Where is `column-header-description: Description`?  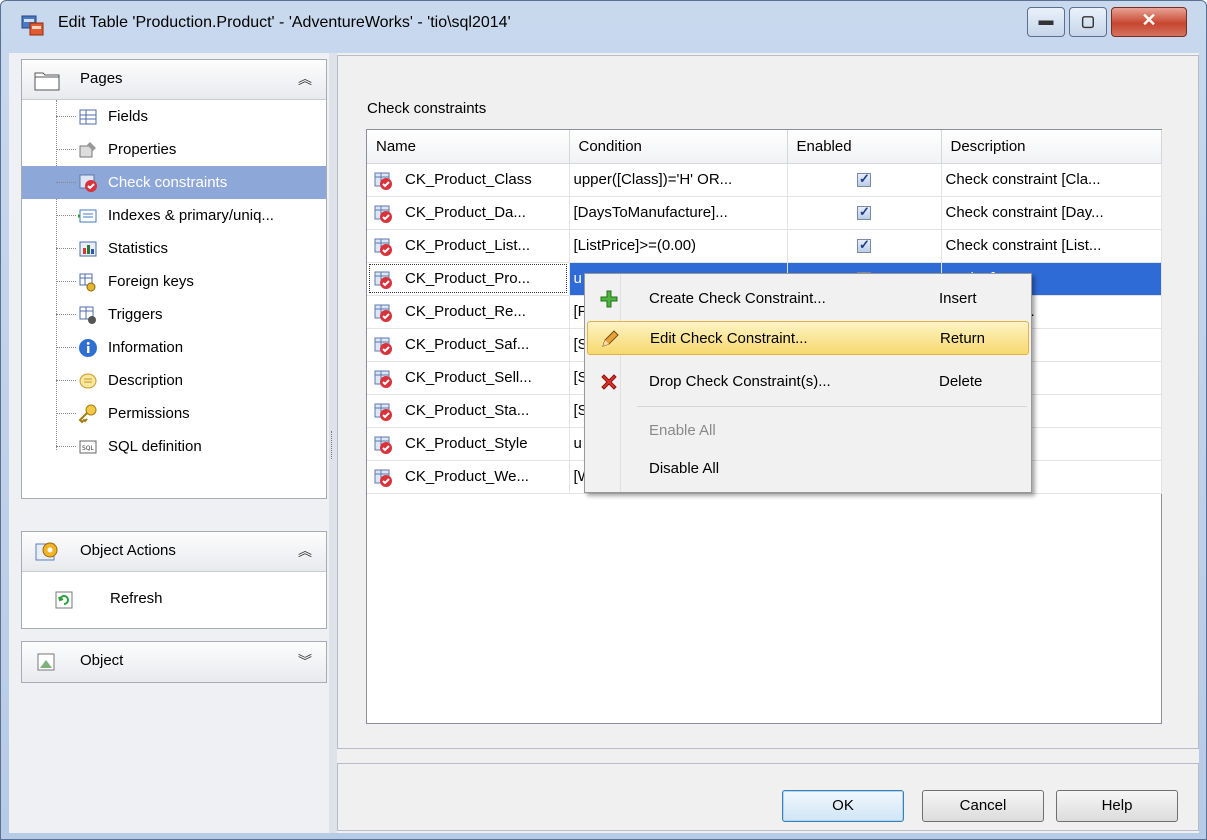 column-header-description: Description is located at coordinates (1051, 147).